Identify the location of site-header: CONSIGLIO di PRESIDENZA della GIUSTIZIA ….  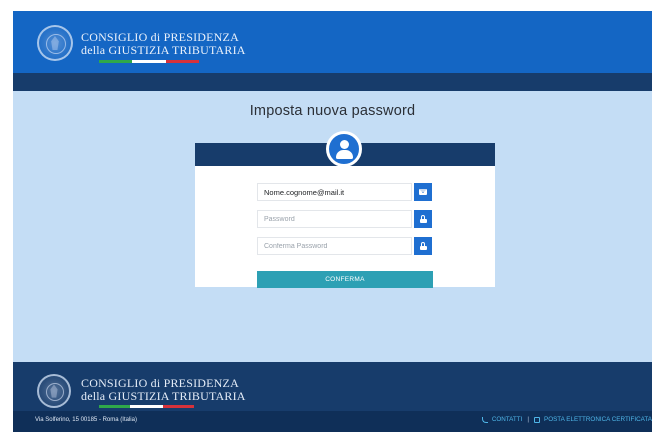
(332, 42).